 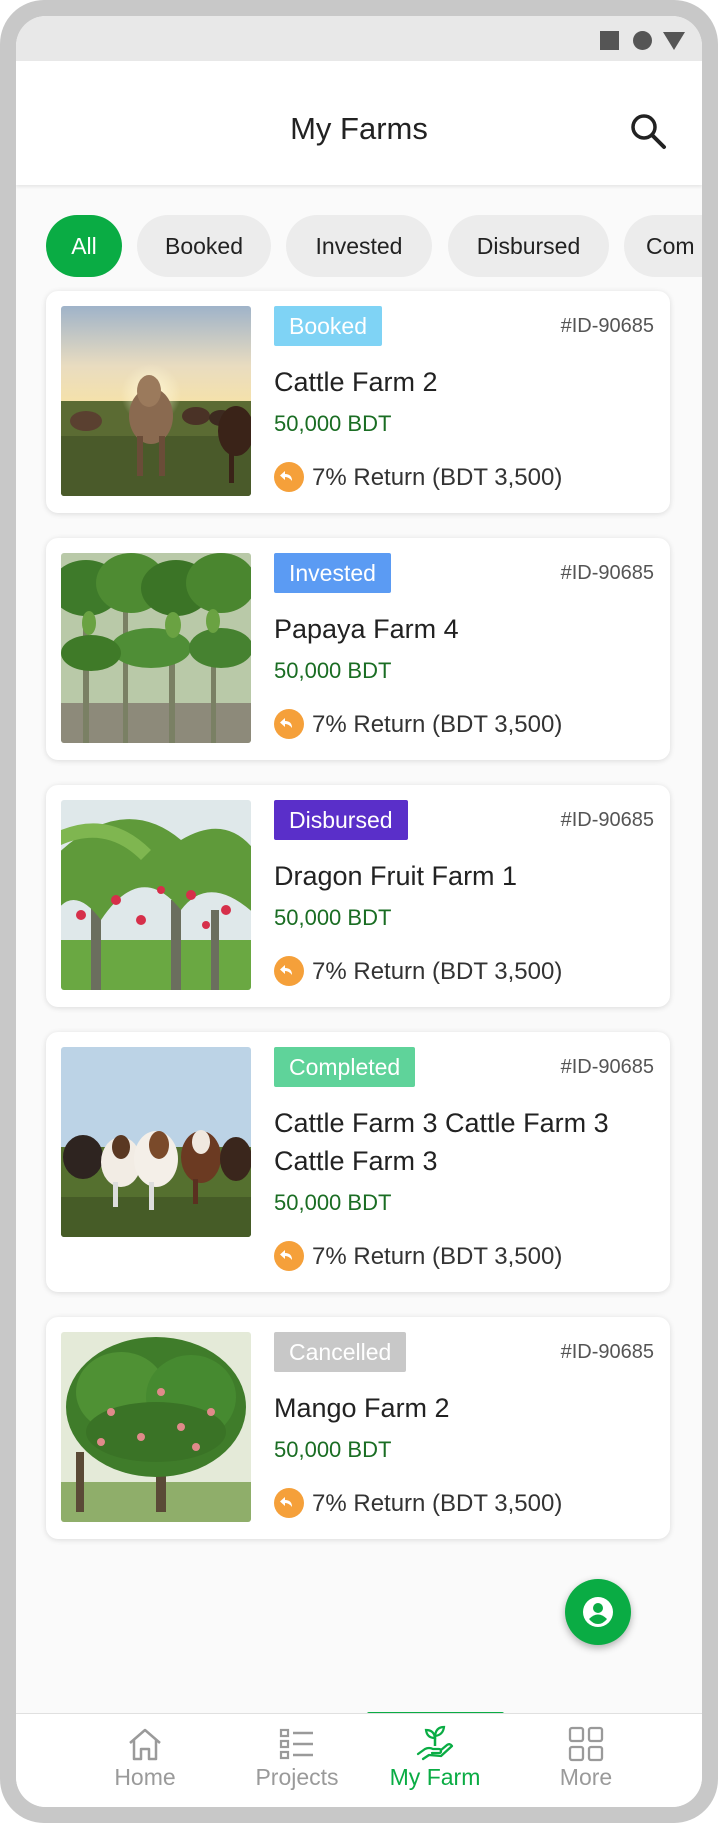 I want to click on grid-icon, so click(x=586, y=1744).